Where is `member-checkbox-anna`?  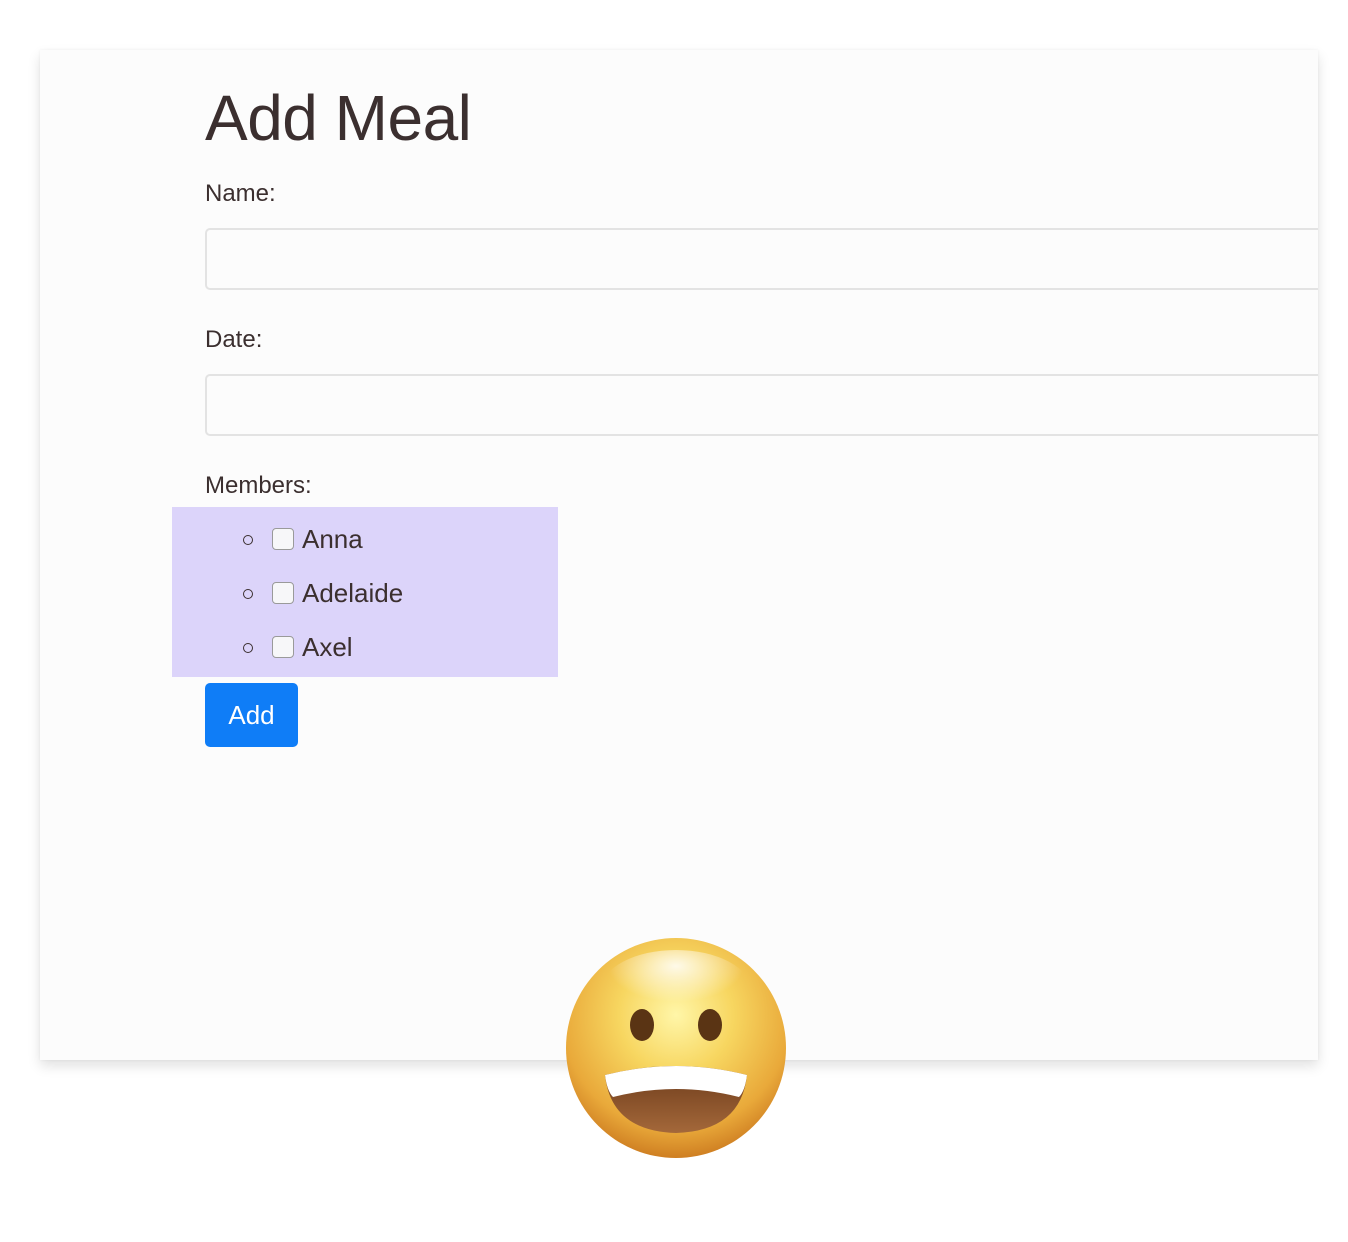
member-checkbox-anna is located at coordinates (283, 539).